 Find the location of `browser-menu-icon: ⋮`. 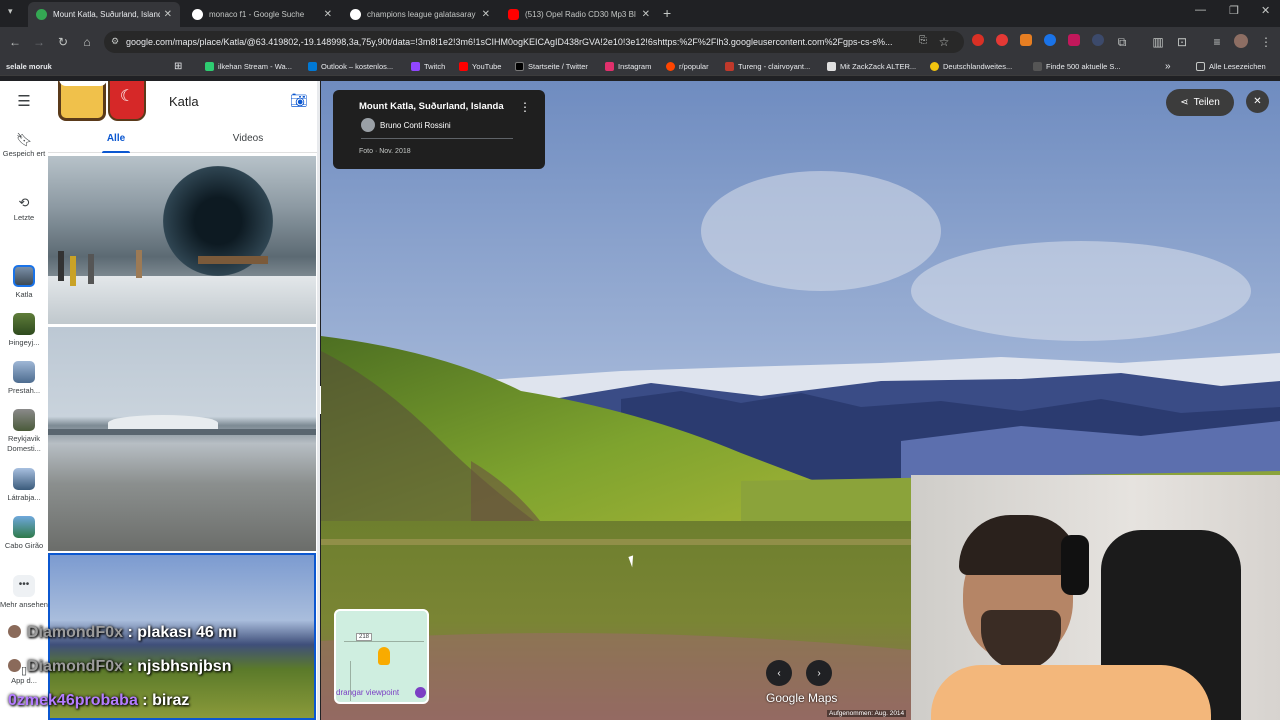

browser-menu-icon: ⋮ is located at coordinates (1266, 42).